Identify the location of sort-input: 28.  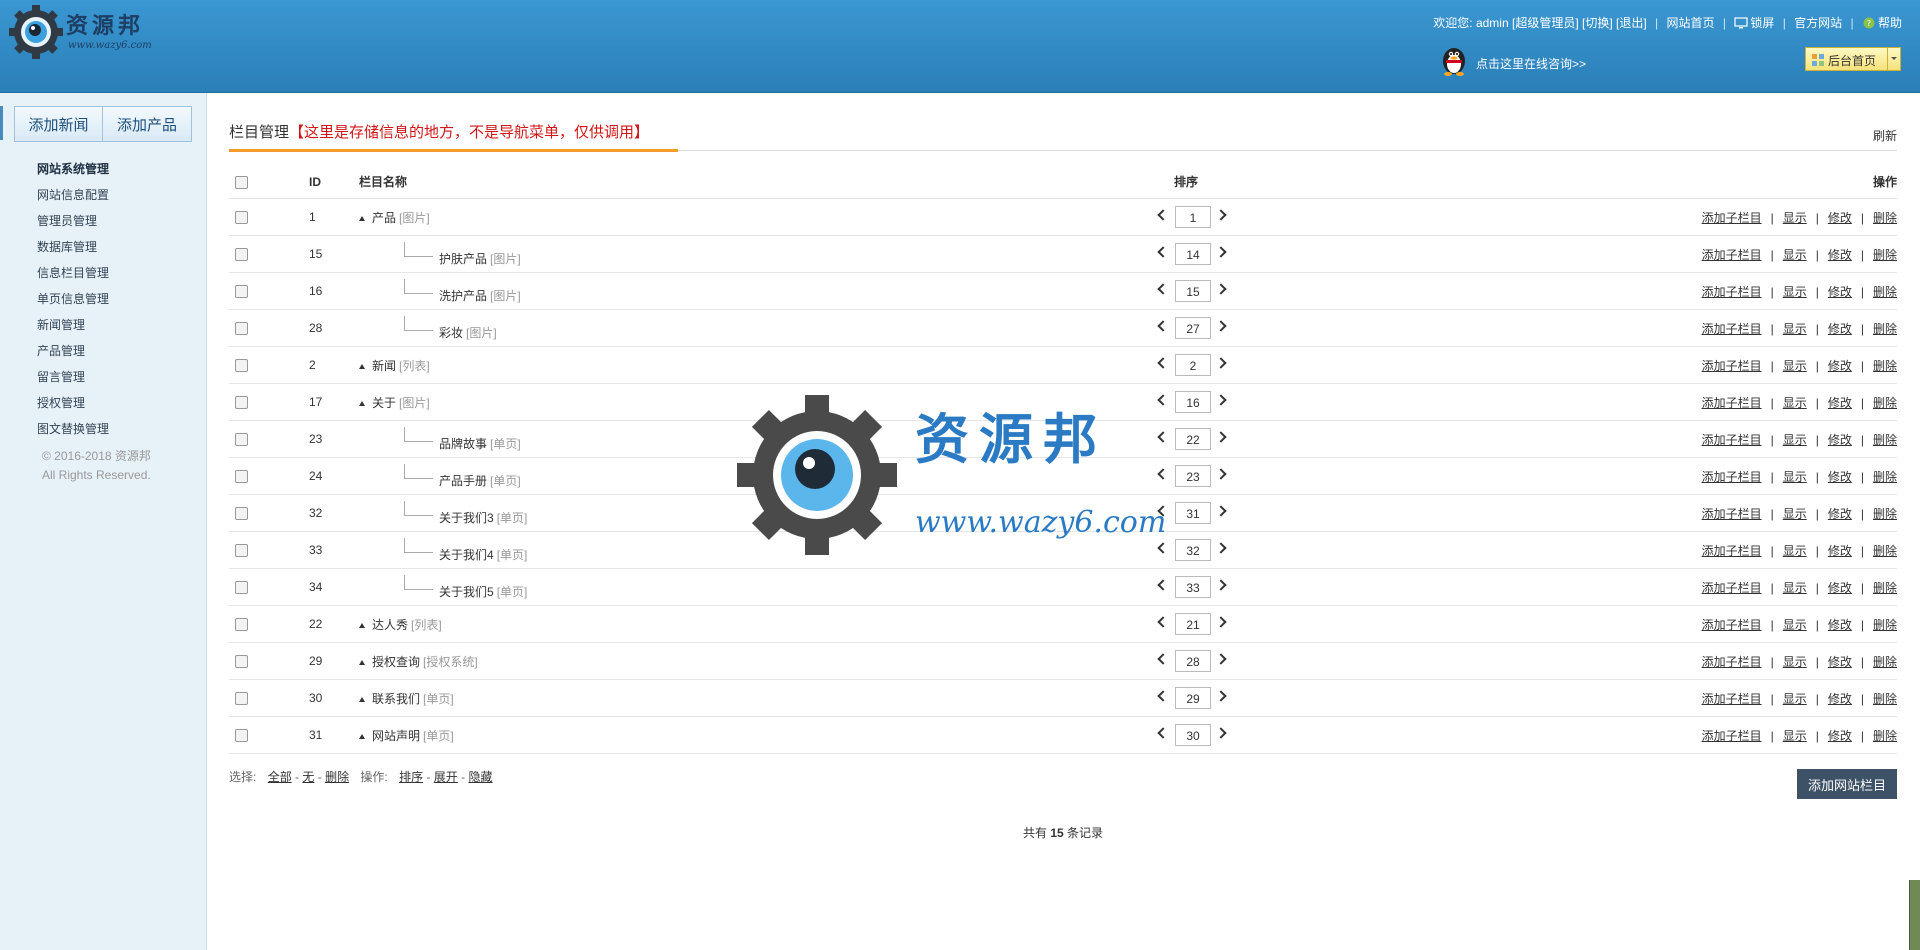
(1193, 661).